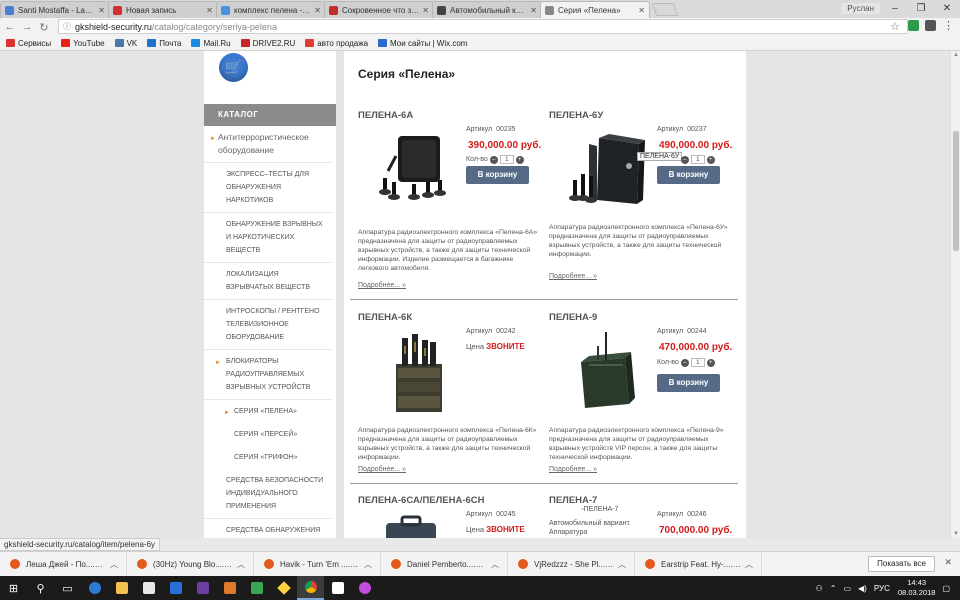  What do you see at coordinates (956, 55) in the screenshot?
I see `scroll-up-icon: ▲` at bounding box center [956, 55].